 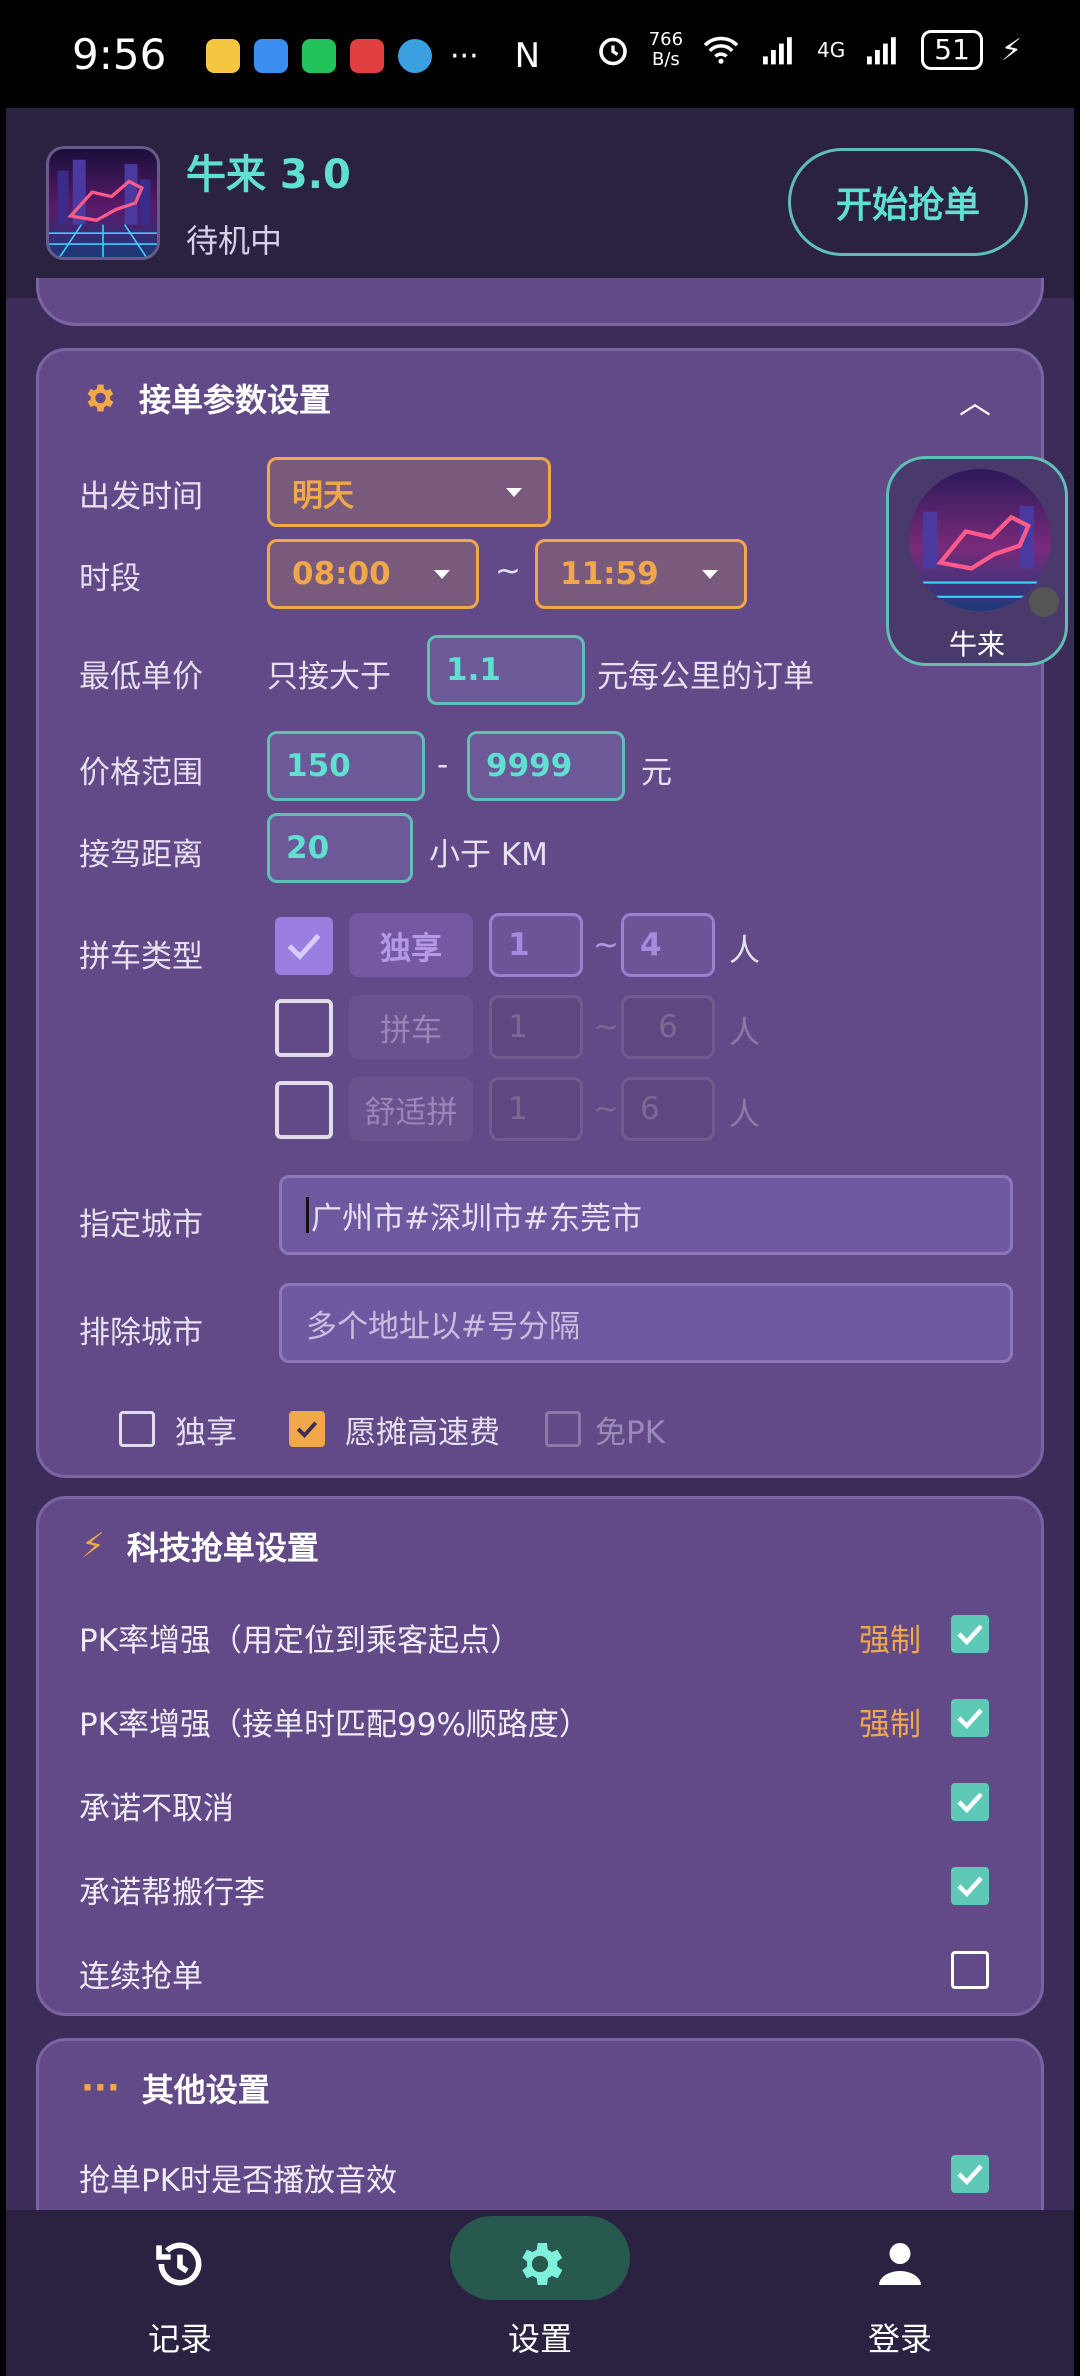 What do you see at coordinates (304, 1028) in the screenshot?
I see `carpool-shared-checkbox` at bounding box center [304, 1028].